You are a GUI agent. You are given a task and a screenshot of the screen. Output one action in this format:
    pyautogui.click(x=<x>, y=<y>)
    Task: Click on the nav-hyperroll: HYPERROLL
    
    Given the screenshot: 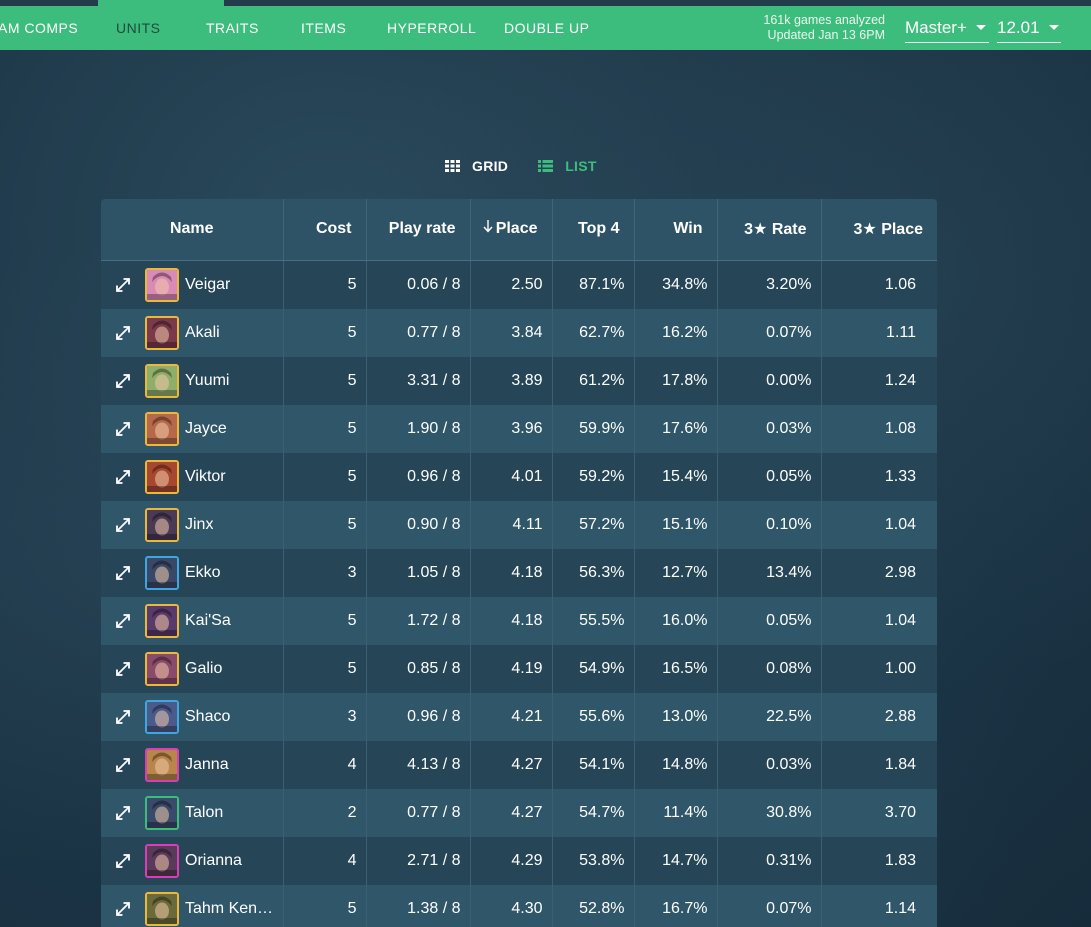 What is the action you would take?
    pyautogui.click(x=445, y=28)
    